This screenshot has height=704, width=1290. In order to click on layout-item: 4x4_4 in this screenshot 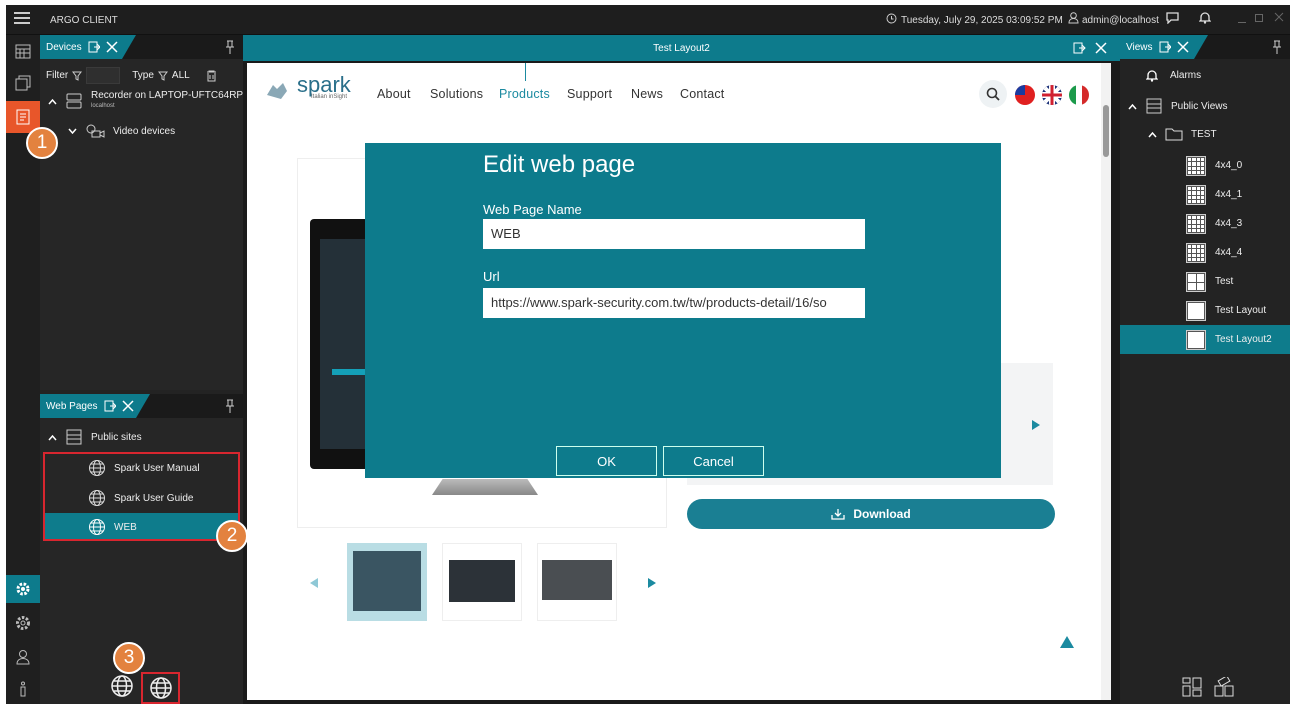, I will do `click(1205, 252)`.